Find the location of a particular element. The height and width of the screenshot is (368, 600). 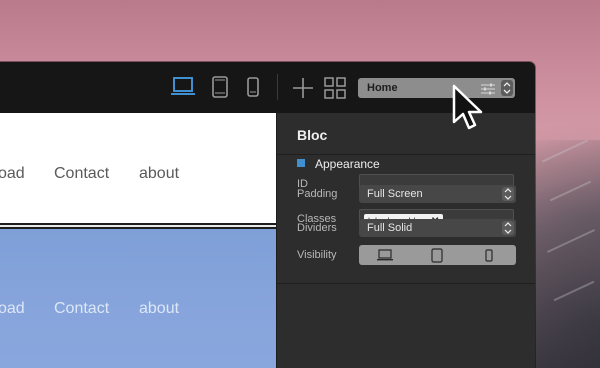

appearance-section-title: Appearance is located at coordinates (347, 164).